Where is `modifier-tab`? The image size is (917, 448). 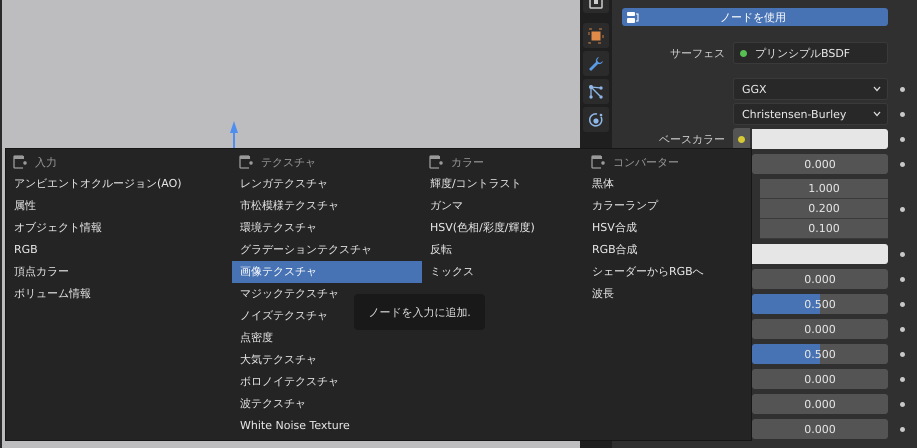 modifier-tab is located at coordinates (596, 63).